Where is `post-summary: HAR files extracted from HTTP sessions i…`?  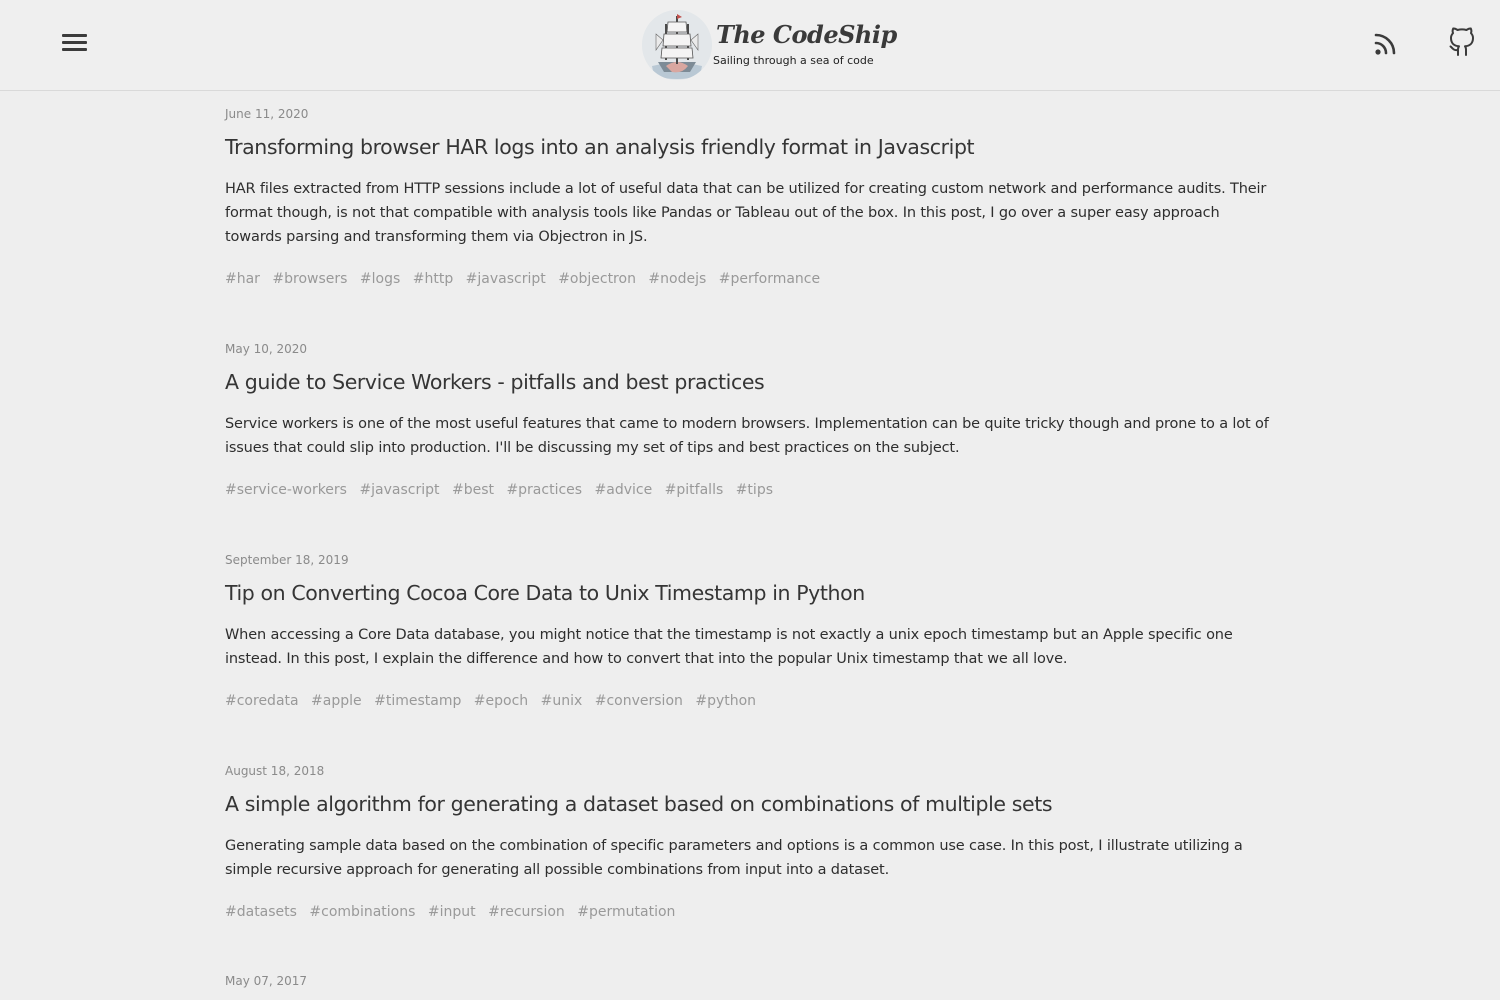 post-summary: HAR files extracted from HTTP sessions i… is located at coordinates (746, 213).